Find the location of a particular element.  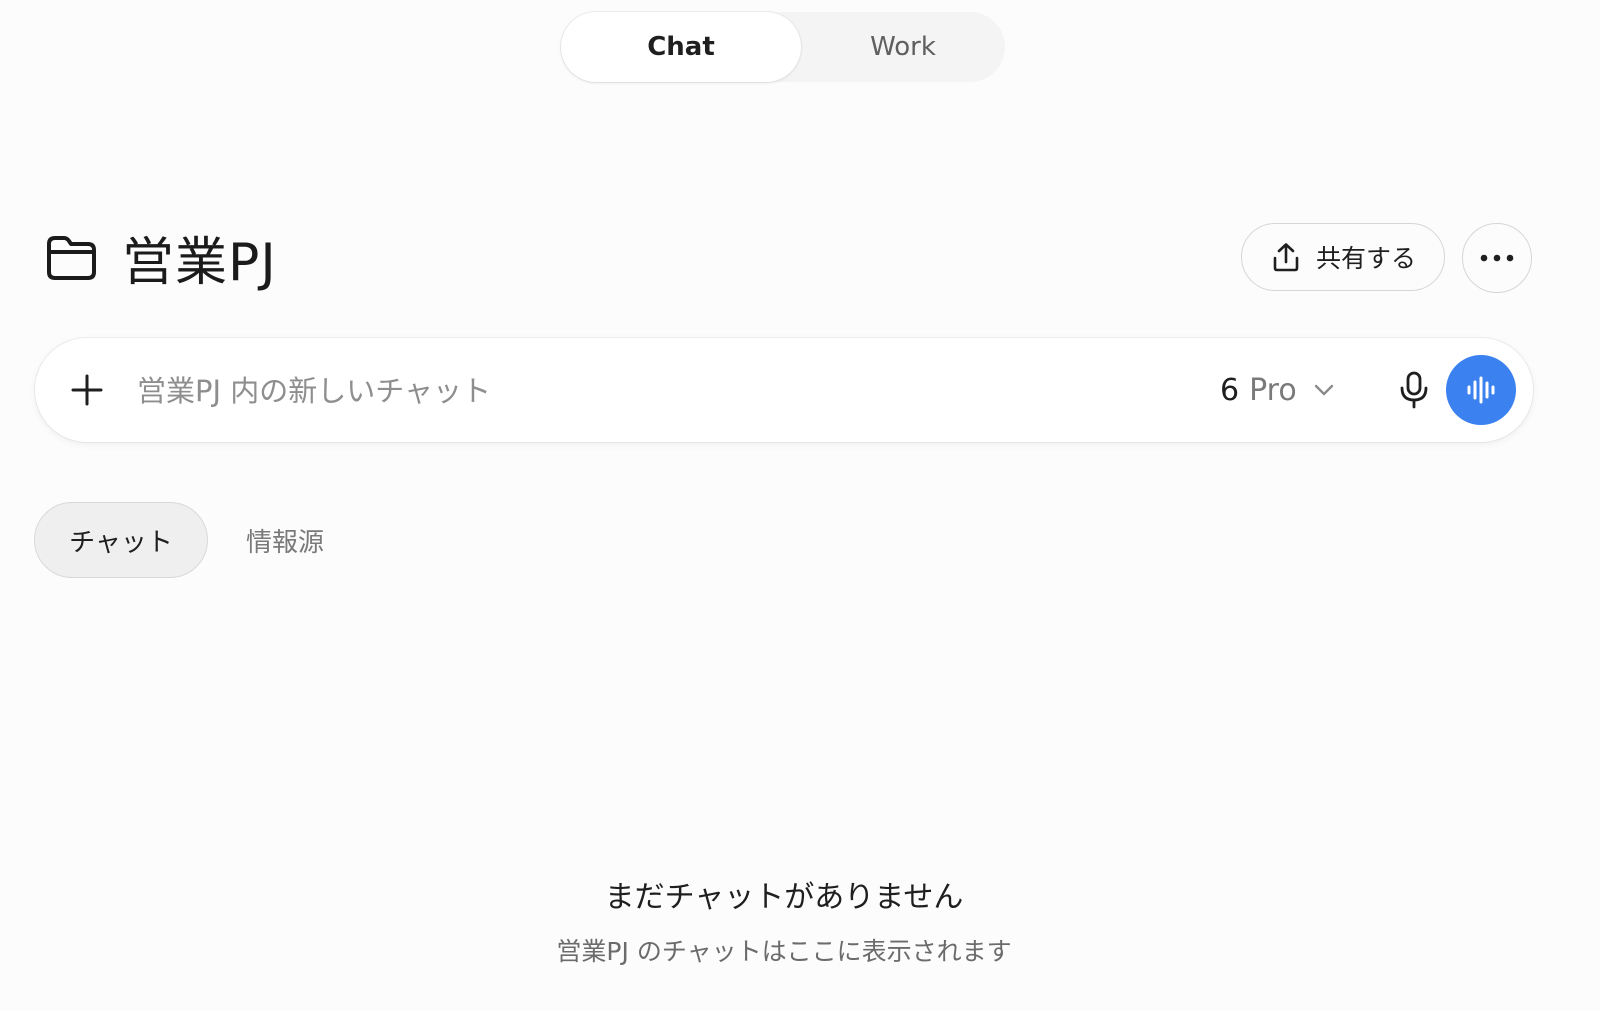

voice-mode-button is located at coordinates (1481, 390).